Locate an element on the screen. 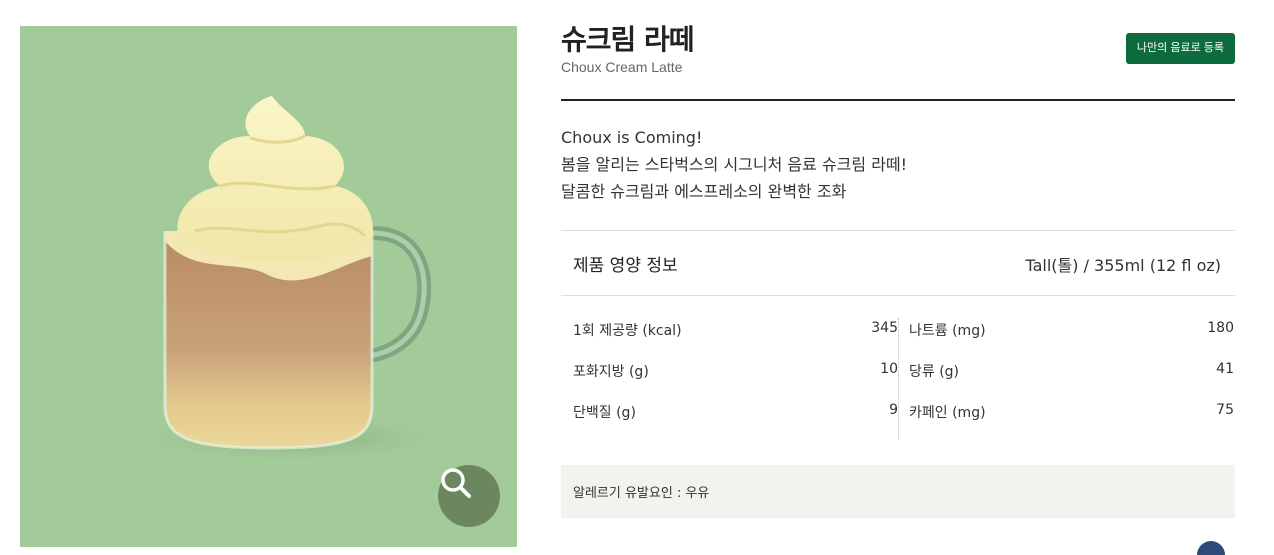  nutrition-row: 포화지방 (g) 10 is located at coordinates (735, 371).